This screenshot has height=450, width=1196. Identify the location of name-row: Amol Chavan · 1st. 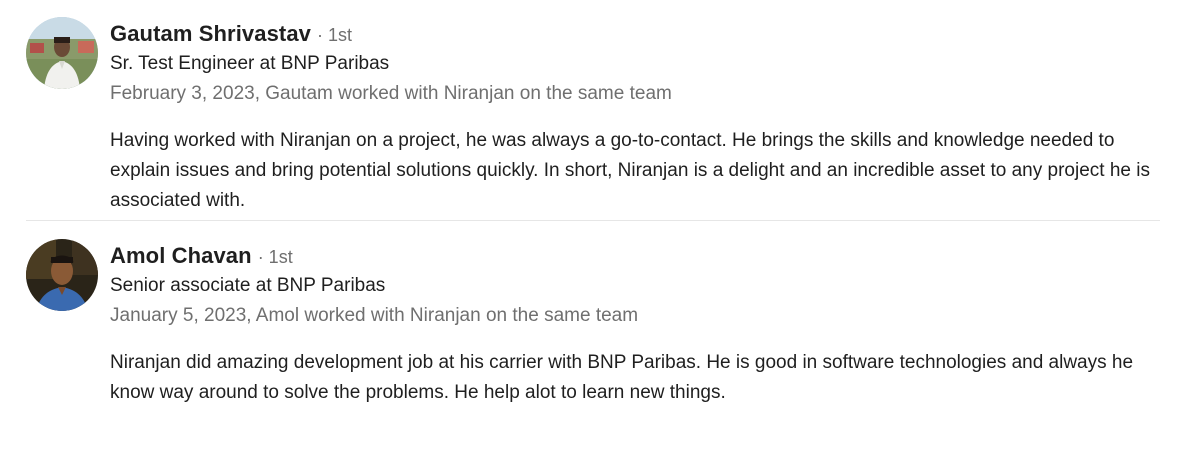
(635, 256).